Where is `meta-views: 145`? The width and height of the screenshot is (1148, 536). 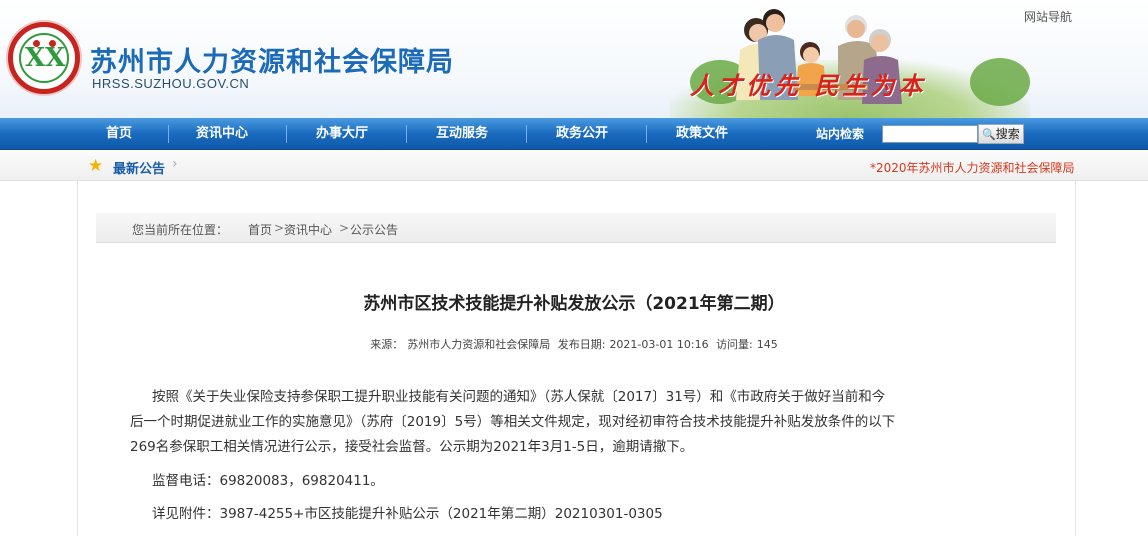
meta-views: 145 is located at coordinates (767, 344).